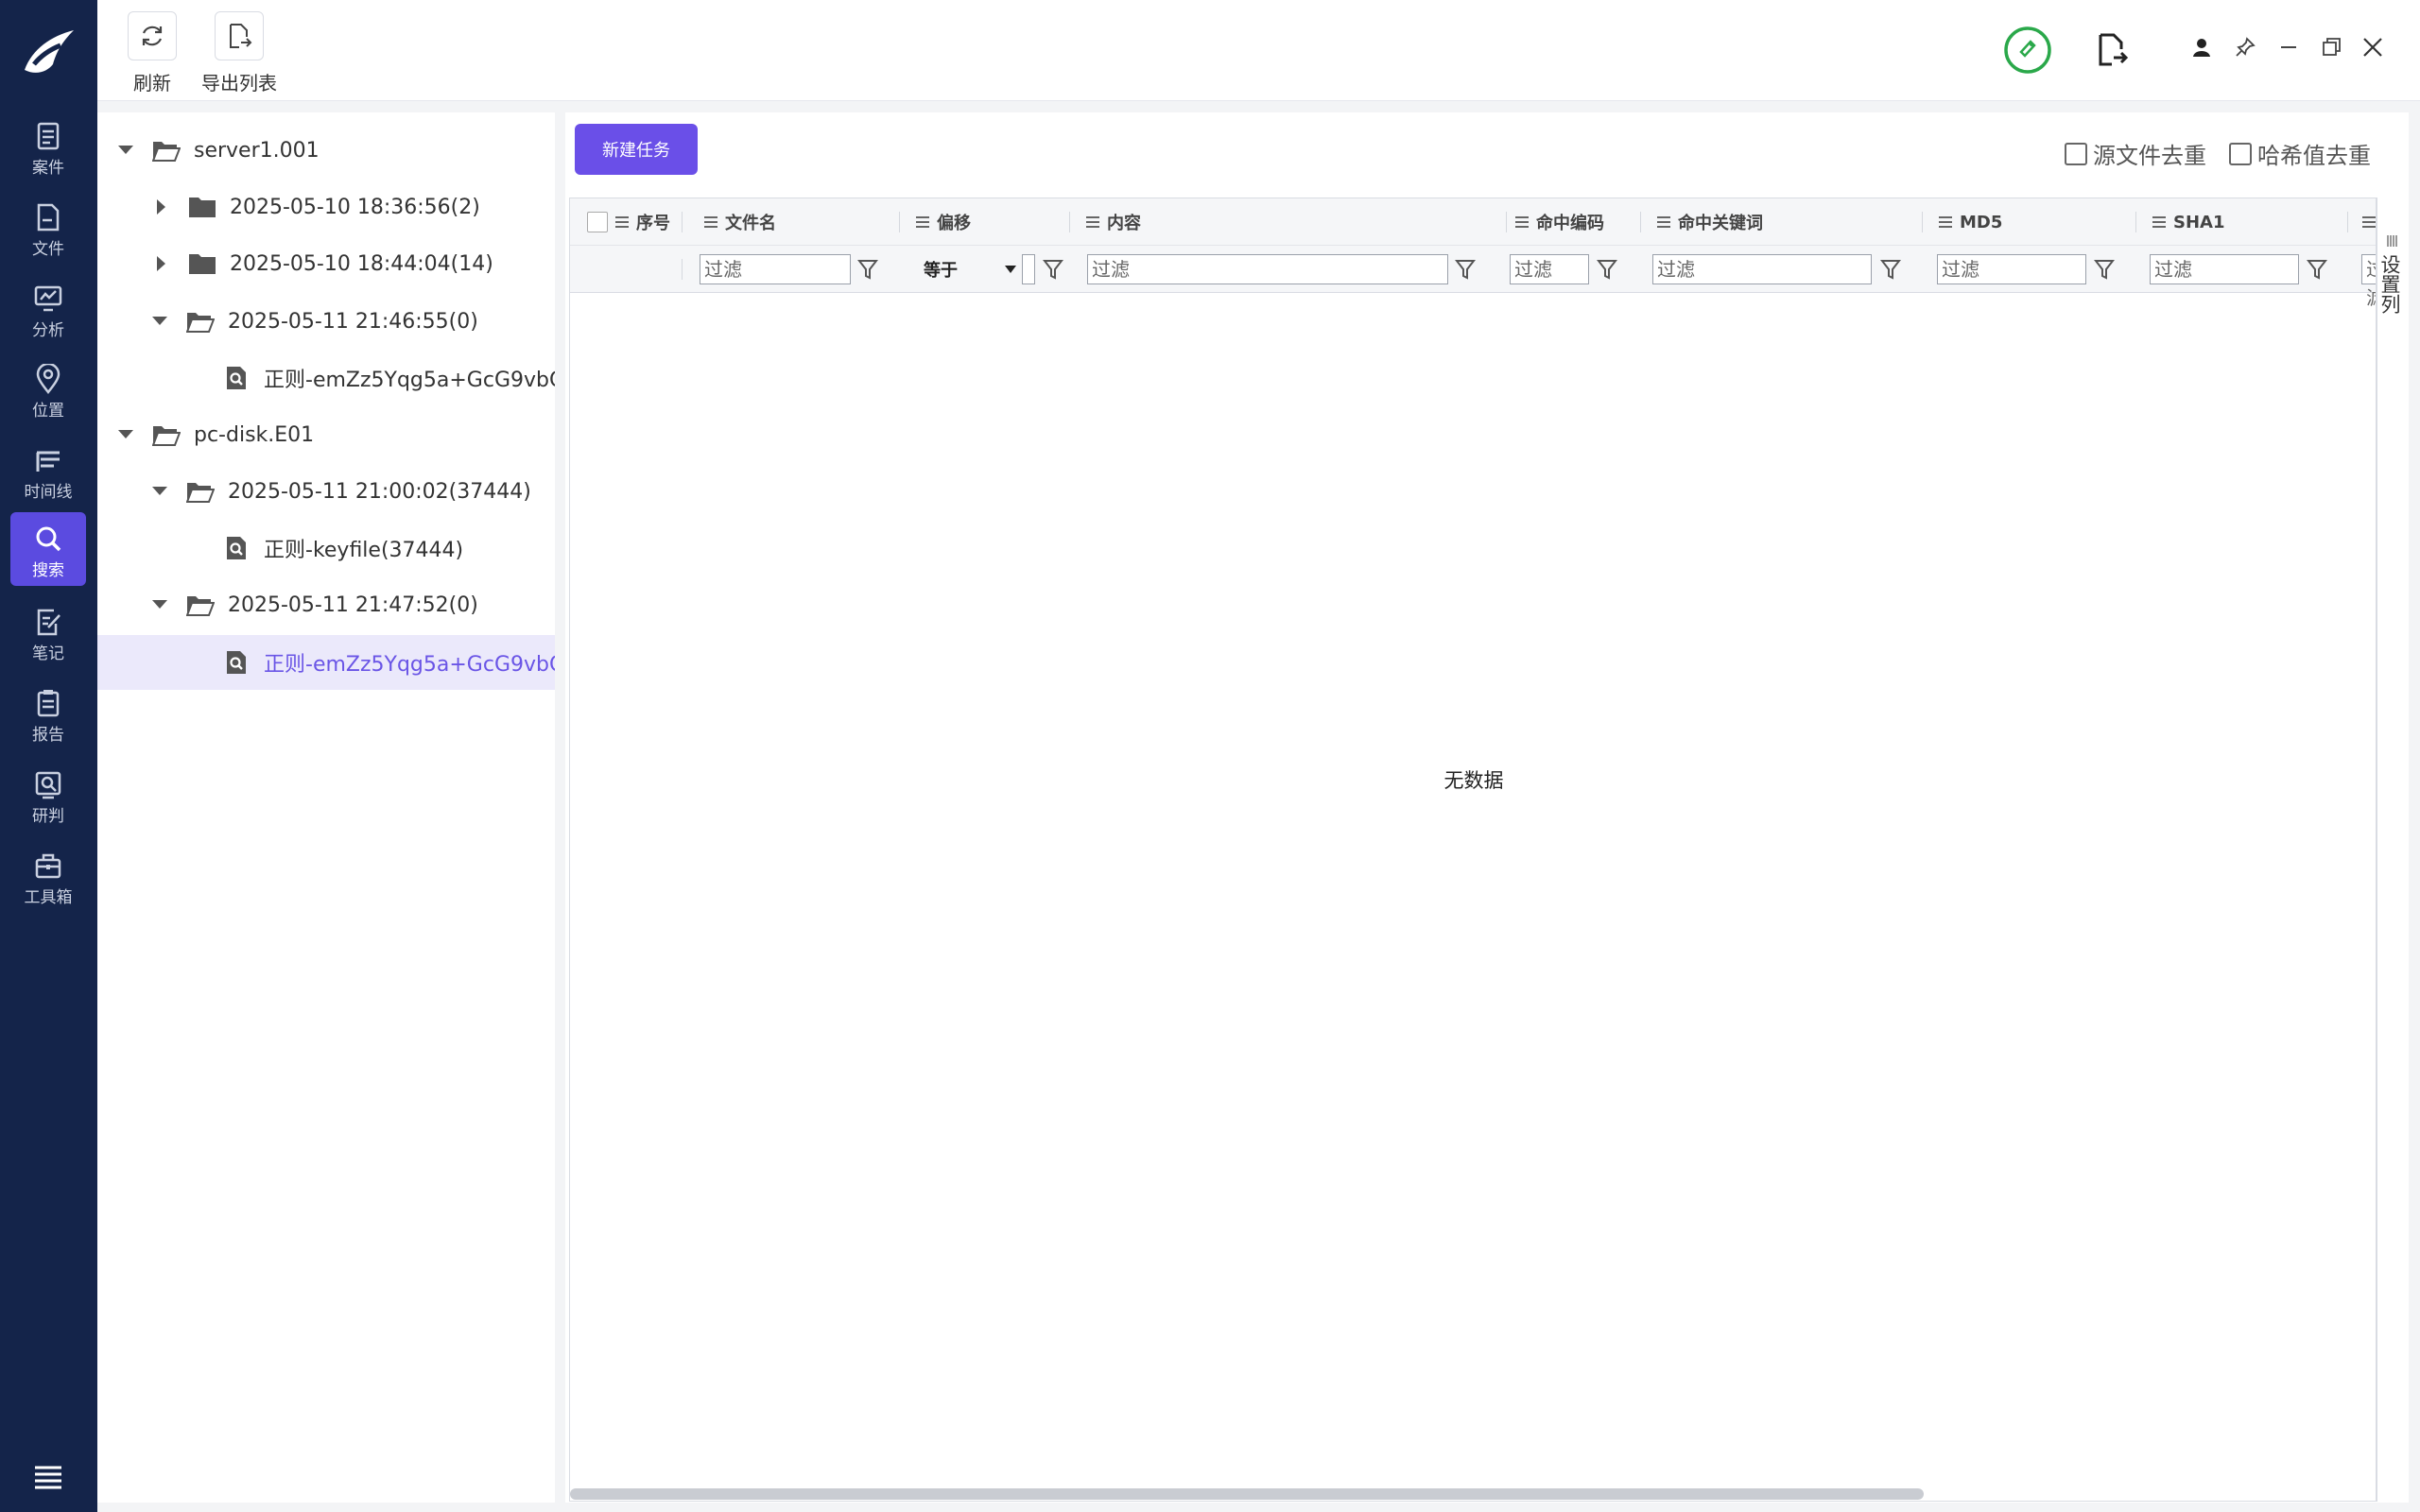 This screenshot has height=1512, width=2420. What do you see at coordinates (48, 632) in the screenshot?
I see `sidebar-item-note: 笔记` at bounding box center [48, 632].